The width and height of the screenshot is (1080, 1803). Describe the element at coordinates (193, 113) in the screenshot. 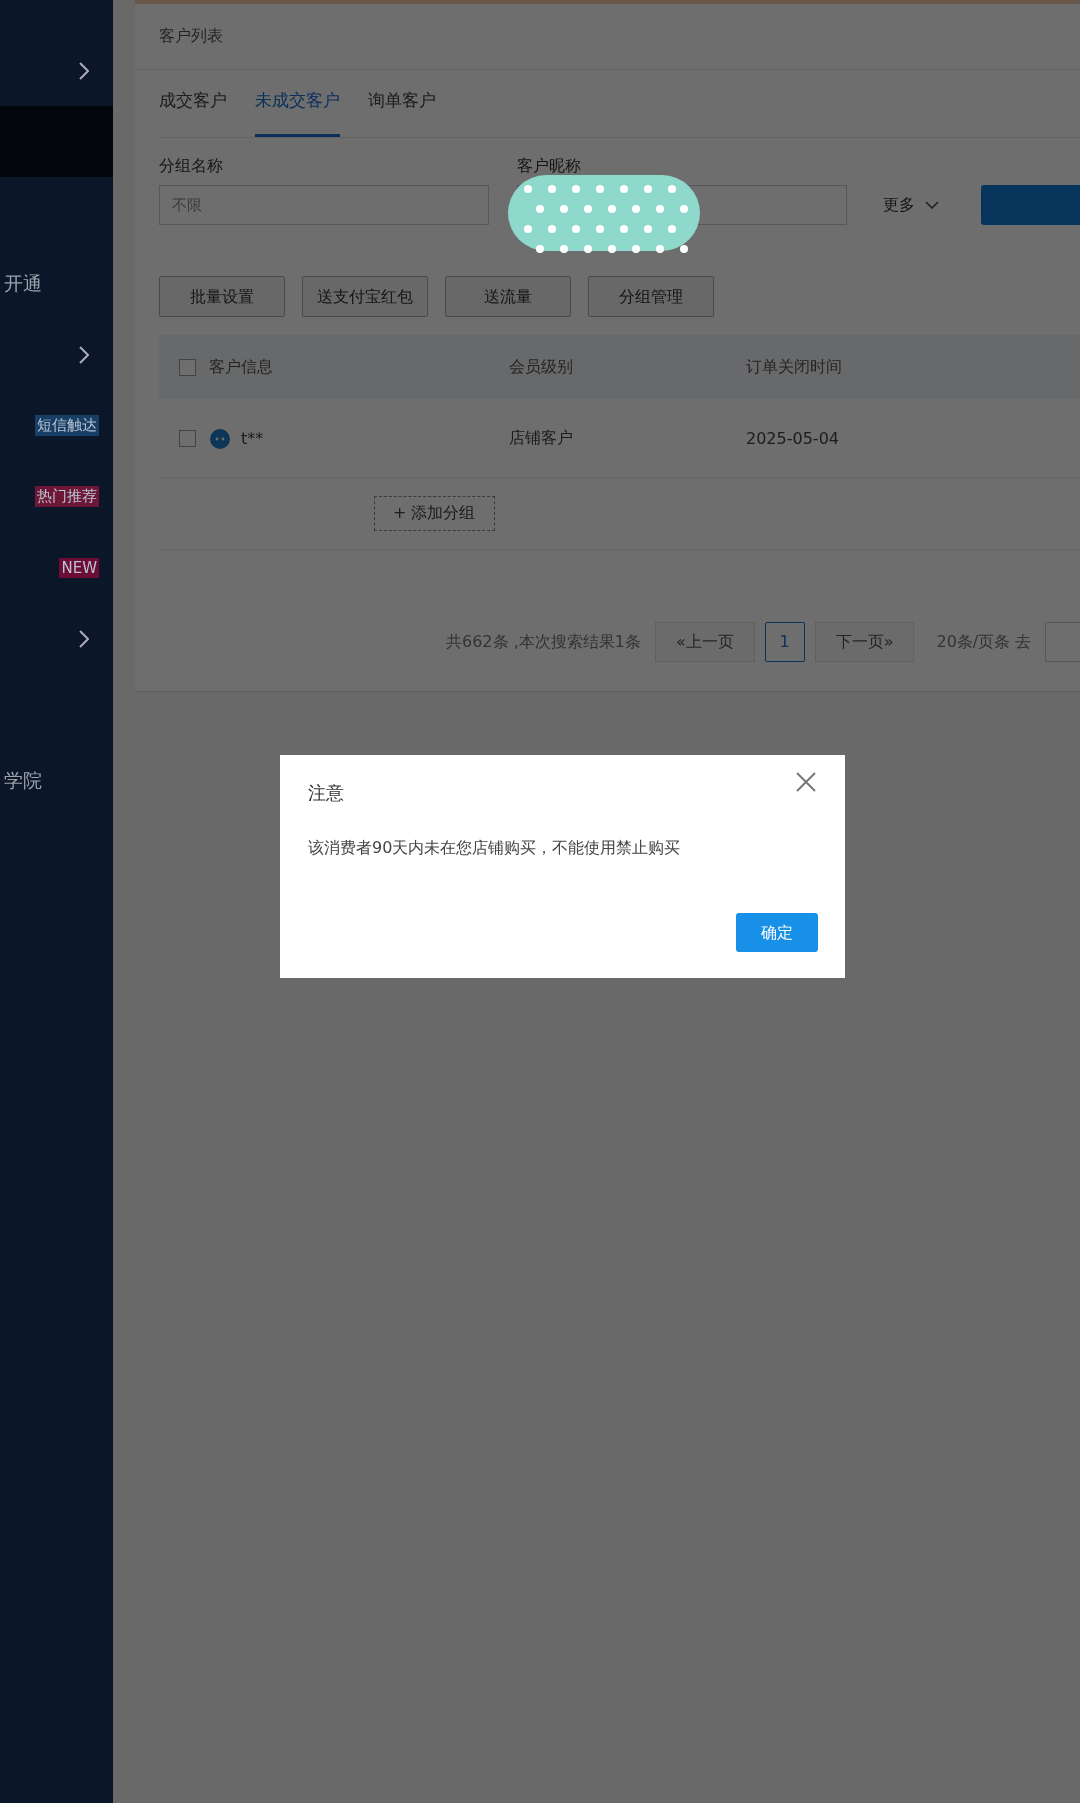

I see `tab: 成交客户` at that location.